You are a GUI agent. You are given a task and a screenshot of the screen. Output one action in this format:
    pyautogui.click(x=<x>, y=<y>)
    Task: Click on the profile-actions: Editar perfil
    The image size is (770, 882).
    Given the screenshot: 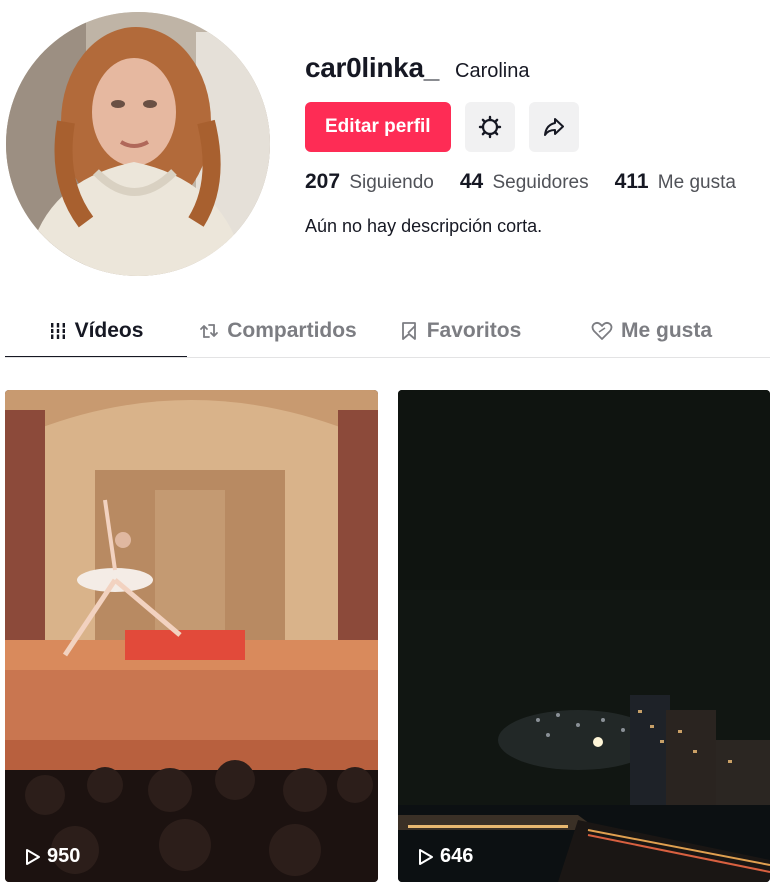 What is the action you would take?
    pyautogui.click(x=520, y=127)
    